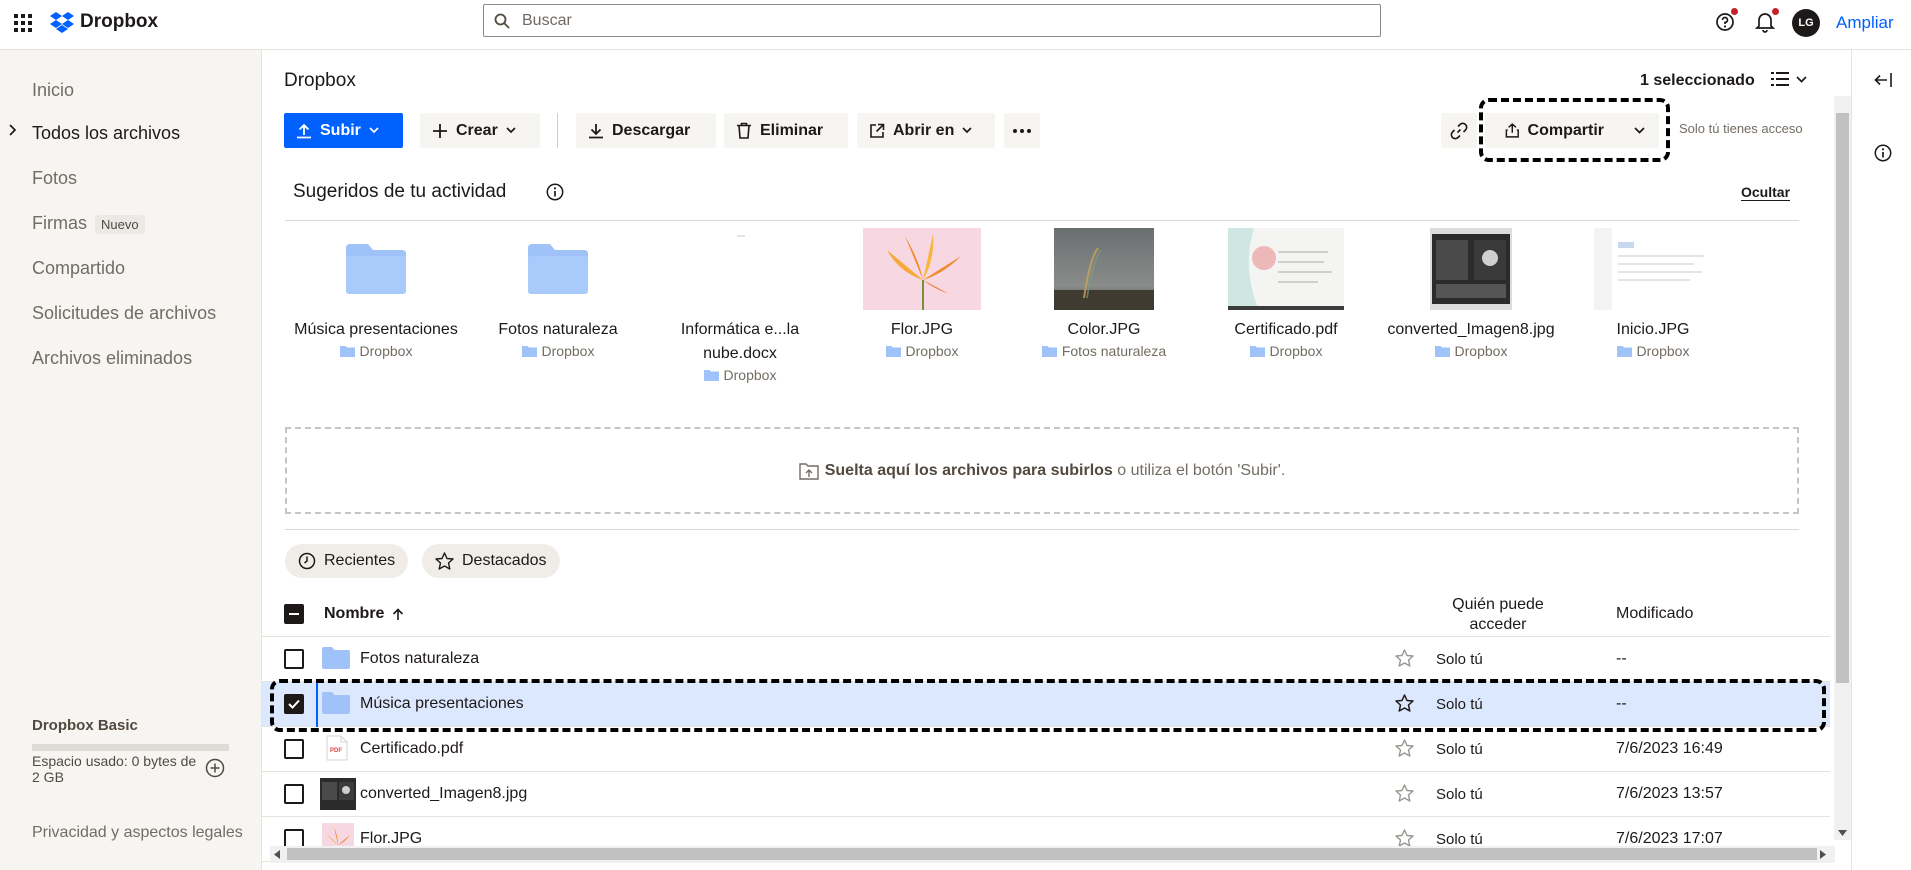 The width and height of the screenshot is (1911, 870). I want to click on suggested-item: Flor.JPG Dropbox, so click(922, 293).